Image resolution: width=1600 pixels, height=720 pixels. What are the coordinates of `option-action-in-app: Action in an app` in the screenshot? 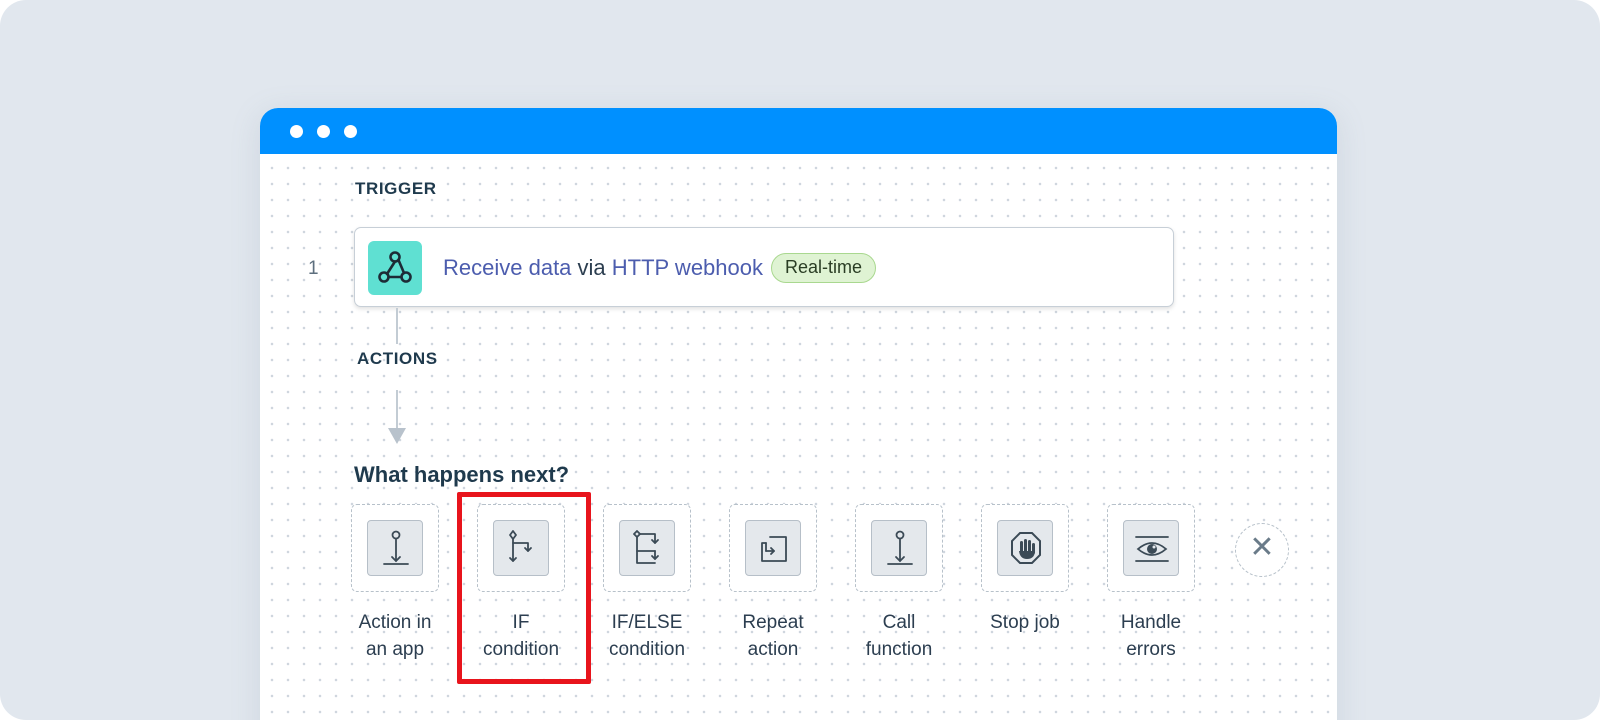 It's located at (395, 583).